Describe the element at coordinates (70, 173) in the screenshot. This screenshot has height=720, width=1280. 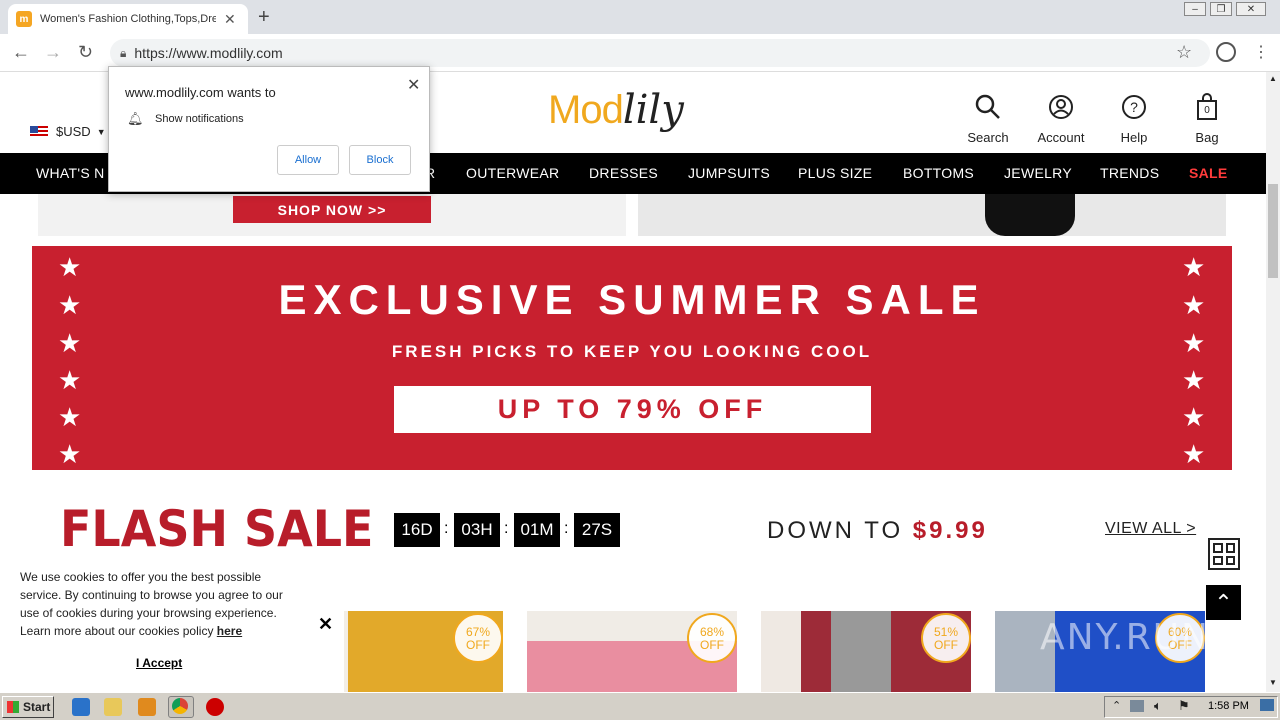
I see `nav-item-whats-new: WHAT'S N` at that location.